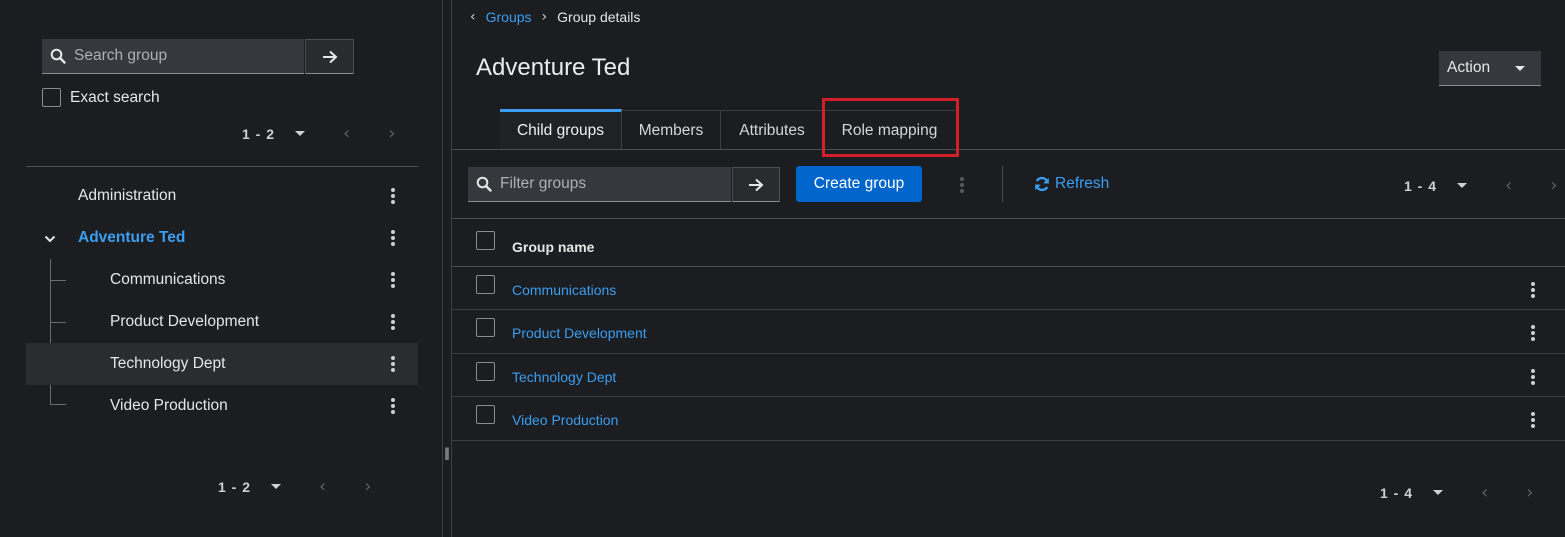 Image resolution: width=1565 pixels, height=537 pixels. I want to click on resize-handle-icon: ‖, so click(447, 453).